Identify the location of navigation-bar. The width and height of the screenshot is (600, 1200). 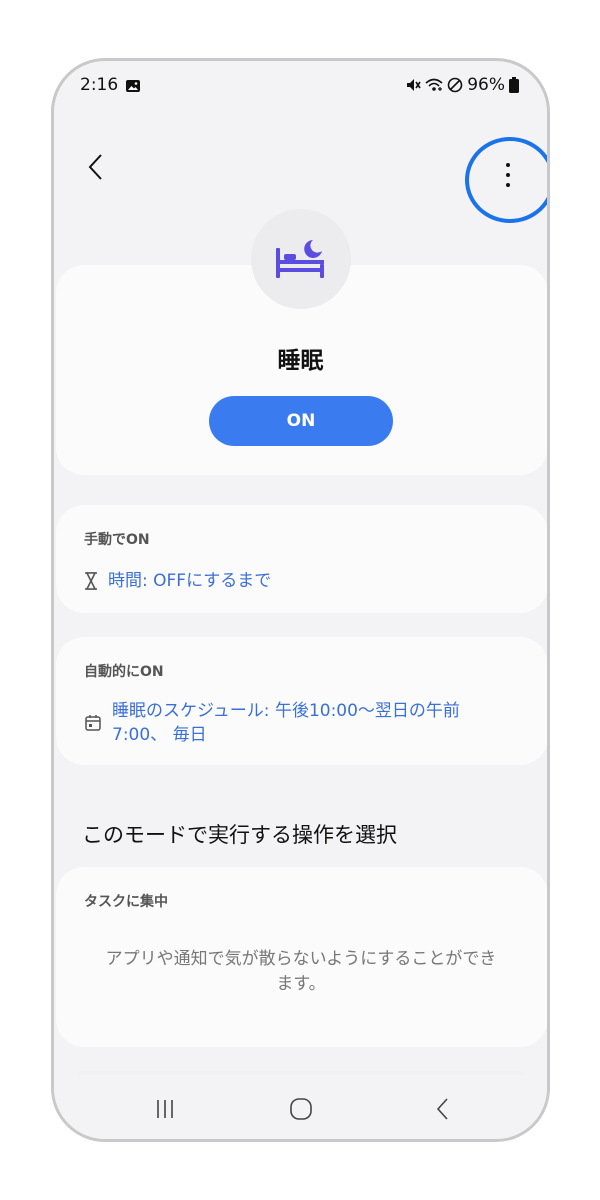
(300, 1107).